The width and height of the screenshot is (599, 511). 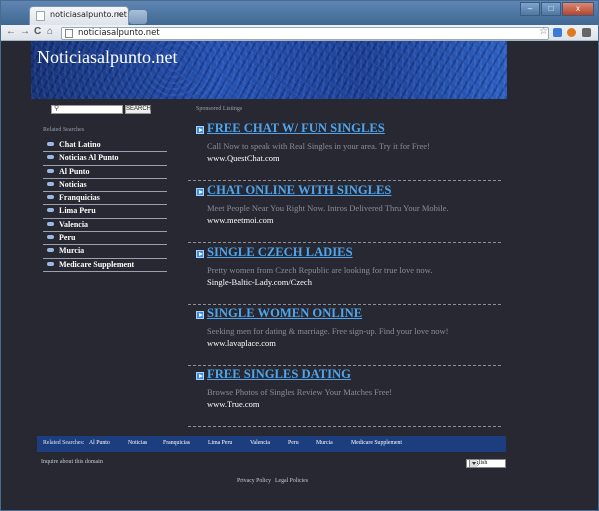 What do you see at coordinates (105, 186) in the screenshot?
I see `sidebar-item: Noticias` at bounding box center [105, 186].